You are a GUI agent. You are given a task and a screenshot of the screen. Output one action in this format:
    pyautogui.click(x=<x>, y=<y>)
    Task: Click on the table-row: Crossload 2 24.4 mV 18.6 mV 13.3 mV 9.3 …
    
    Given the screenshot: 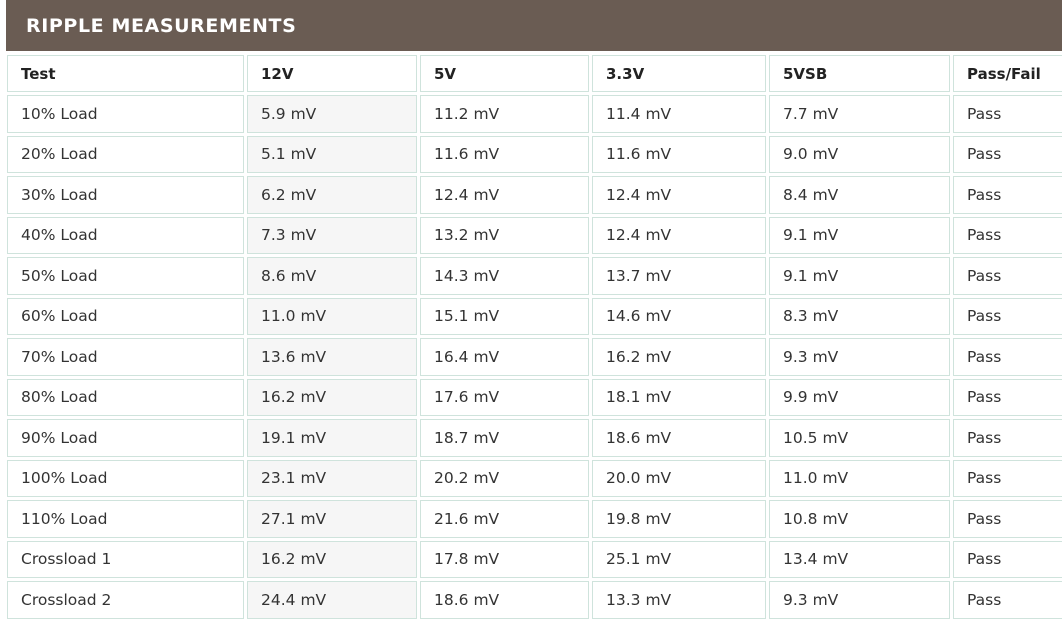 What is the action you would take?
    pyautogui.click(x=534, y=600)
    